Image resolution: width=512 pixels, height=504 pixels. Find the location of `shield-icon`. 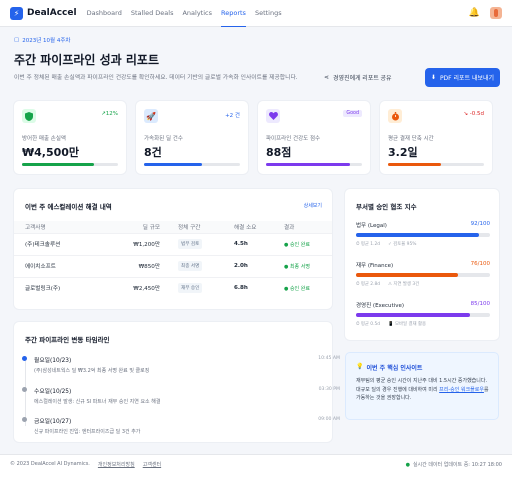

shield-icon is located at coordinates (29, 116).